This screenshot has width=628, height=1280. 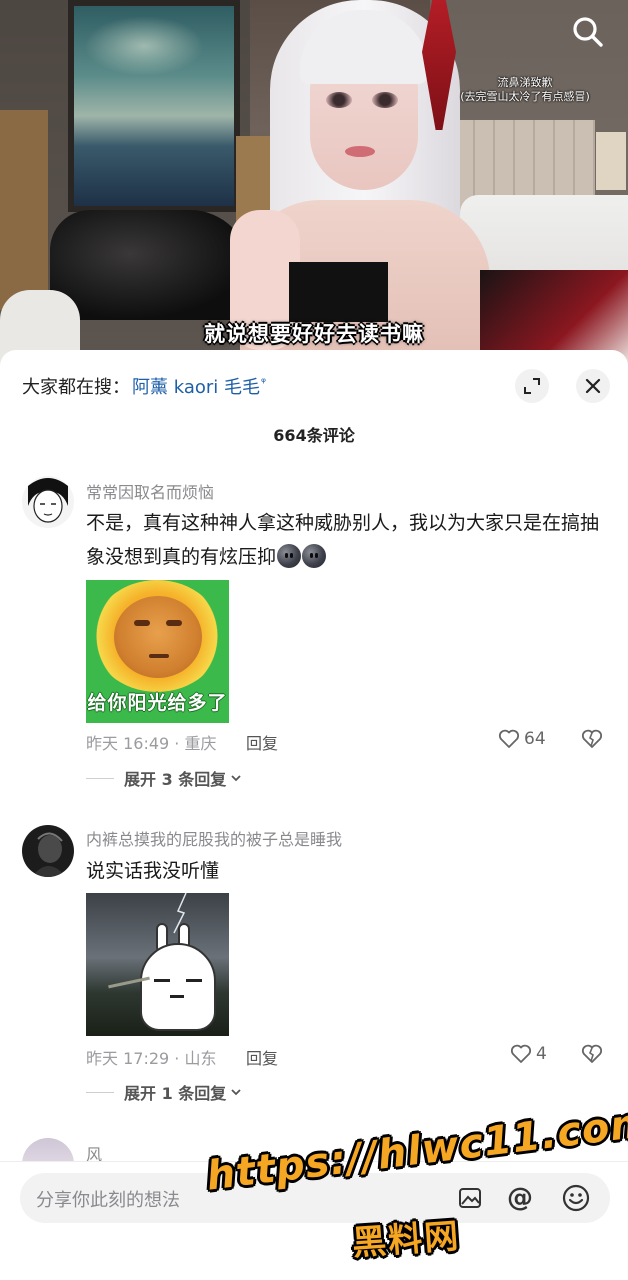 I want to click on expand-replies: 展开 1 条回复, so click(x=164, y=1092).